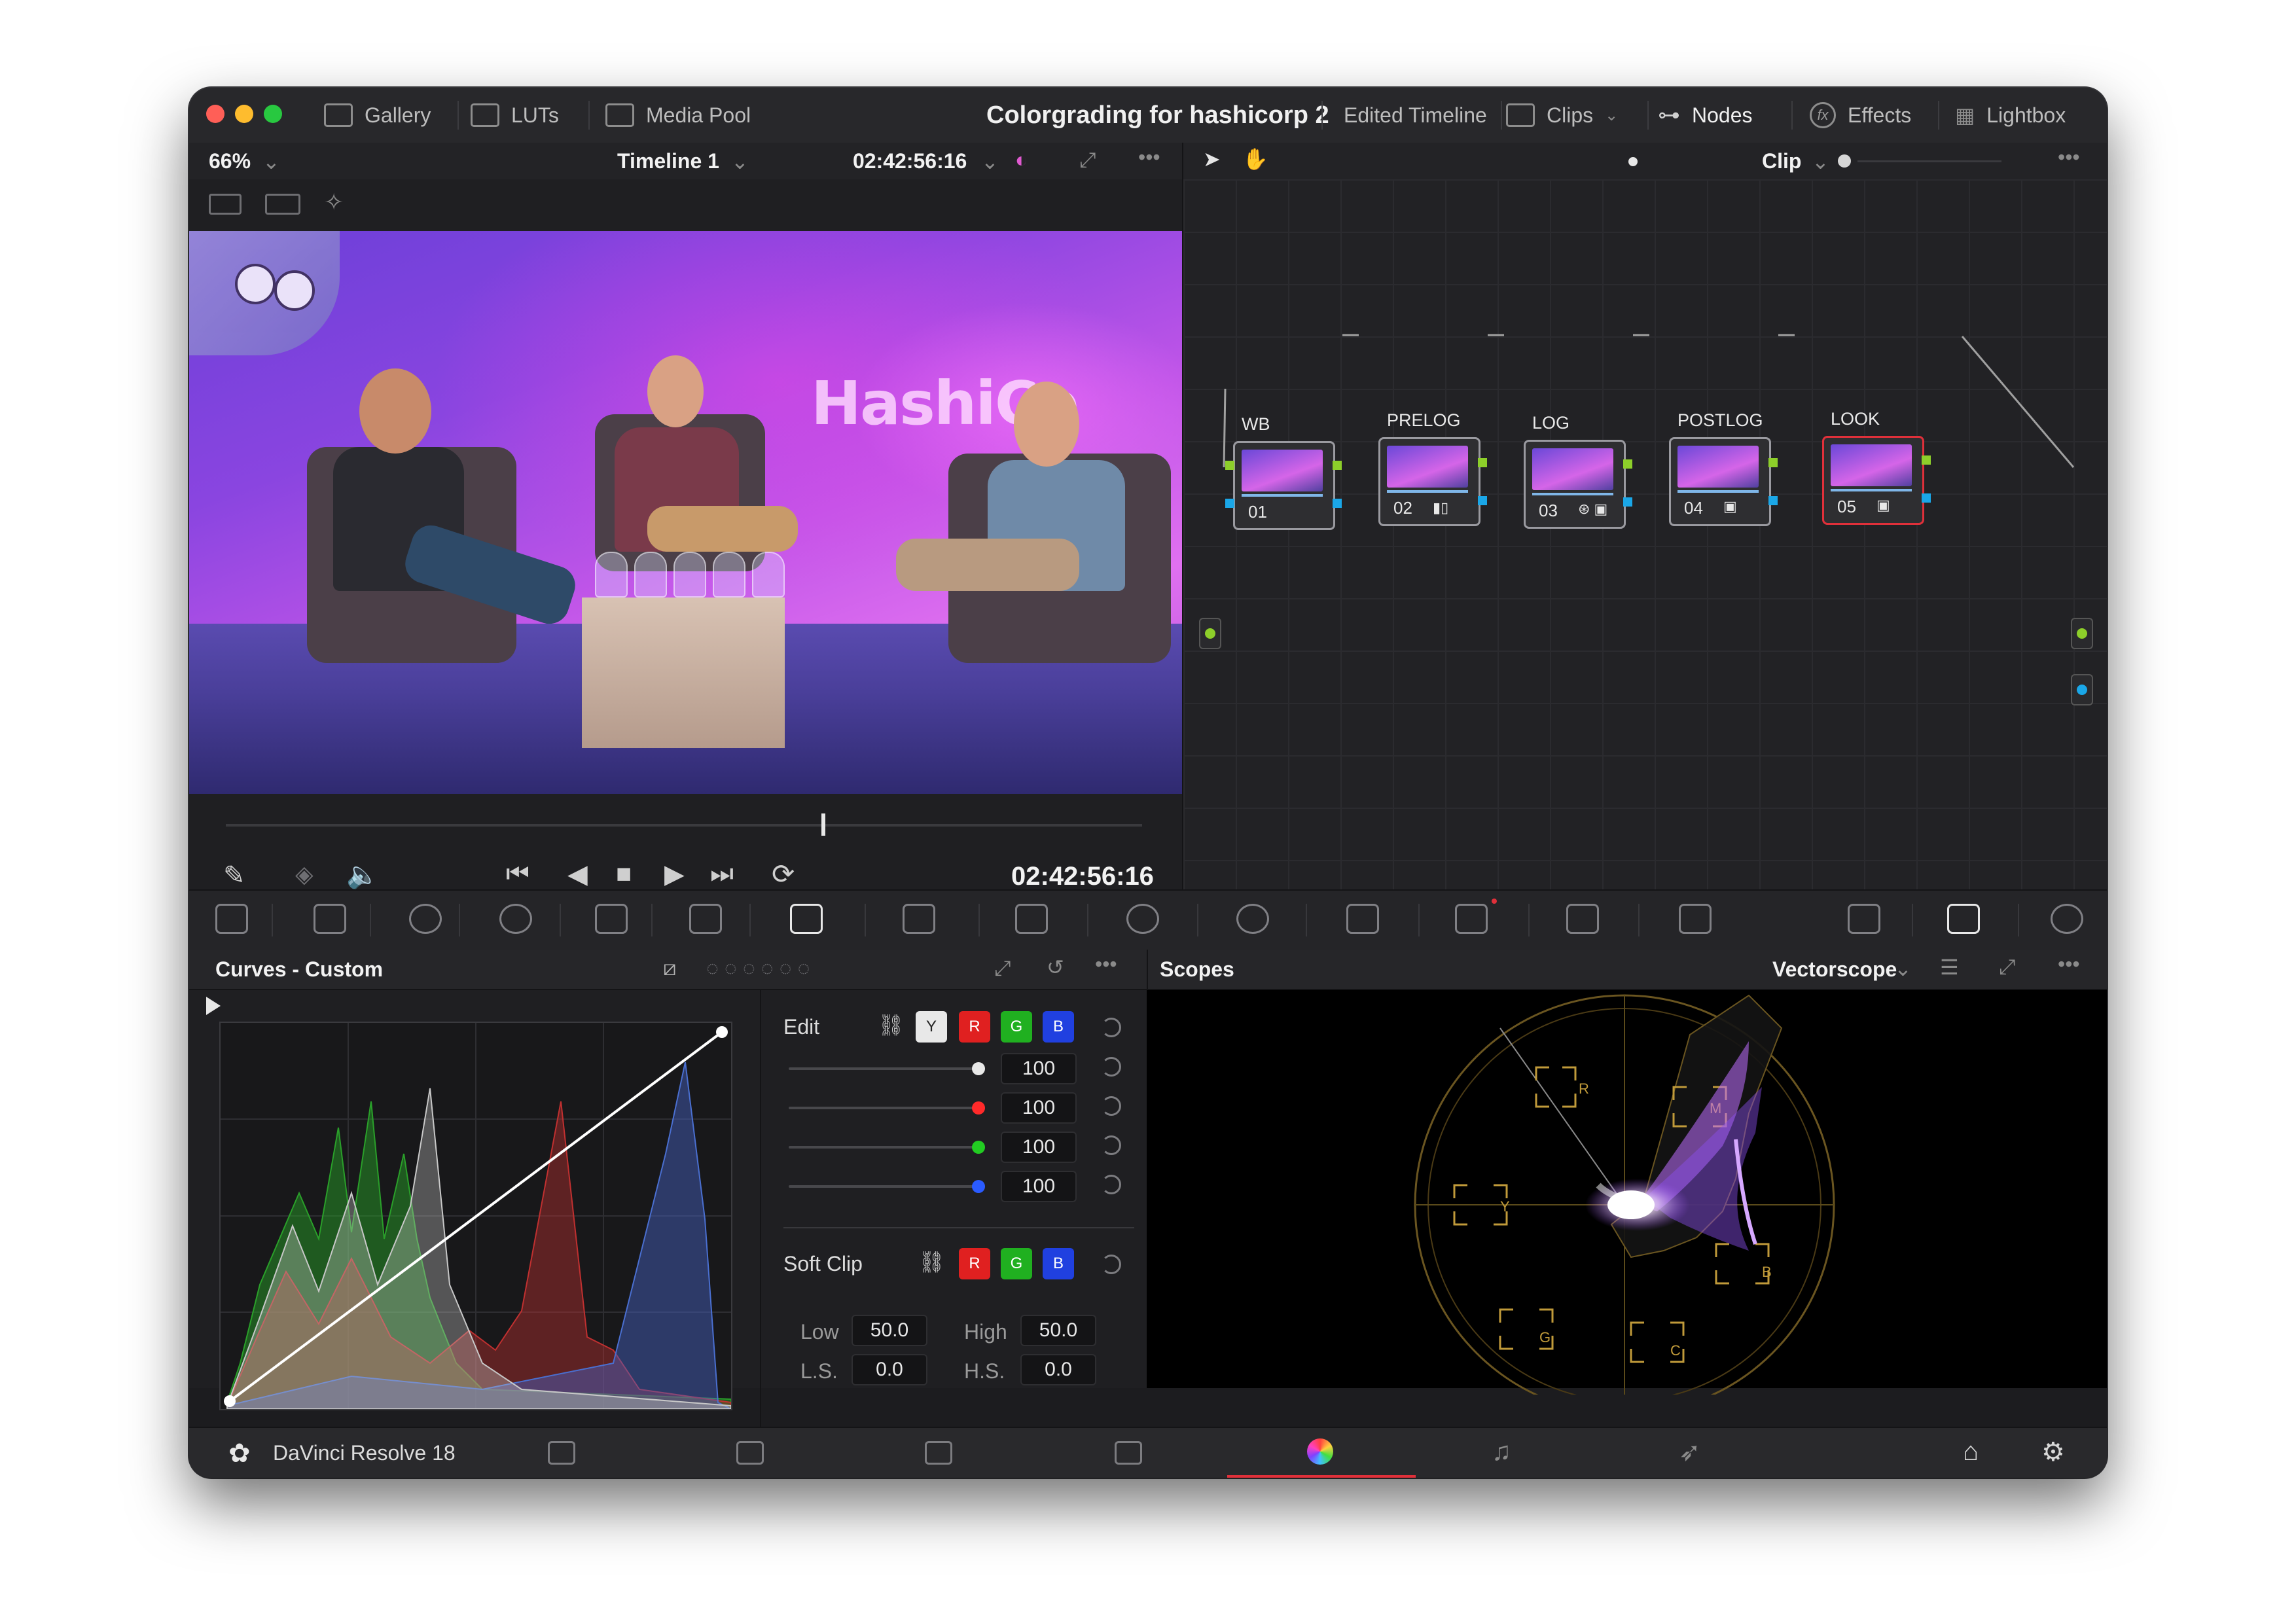 This screenshot has height=1623, width=2296. What do you see at coordinates (304, 874) in the screenshot?
I see `layers-icon: ◈` at bounding box center [304, 874].